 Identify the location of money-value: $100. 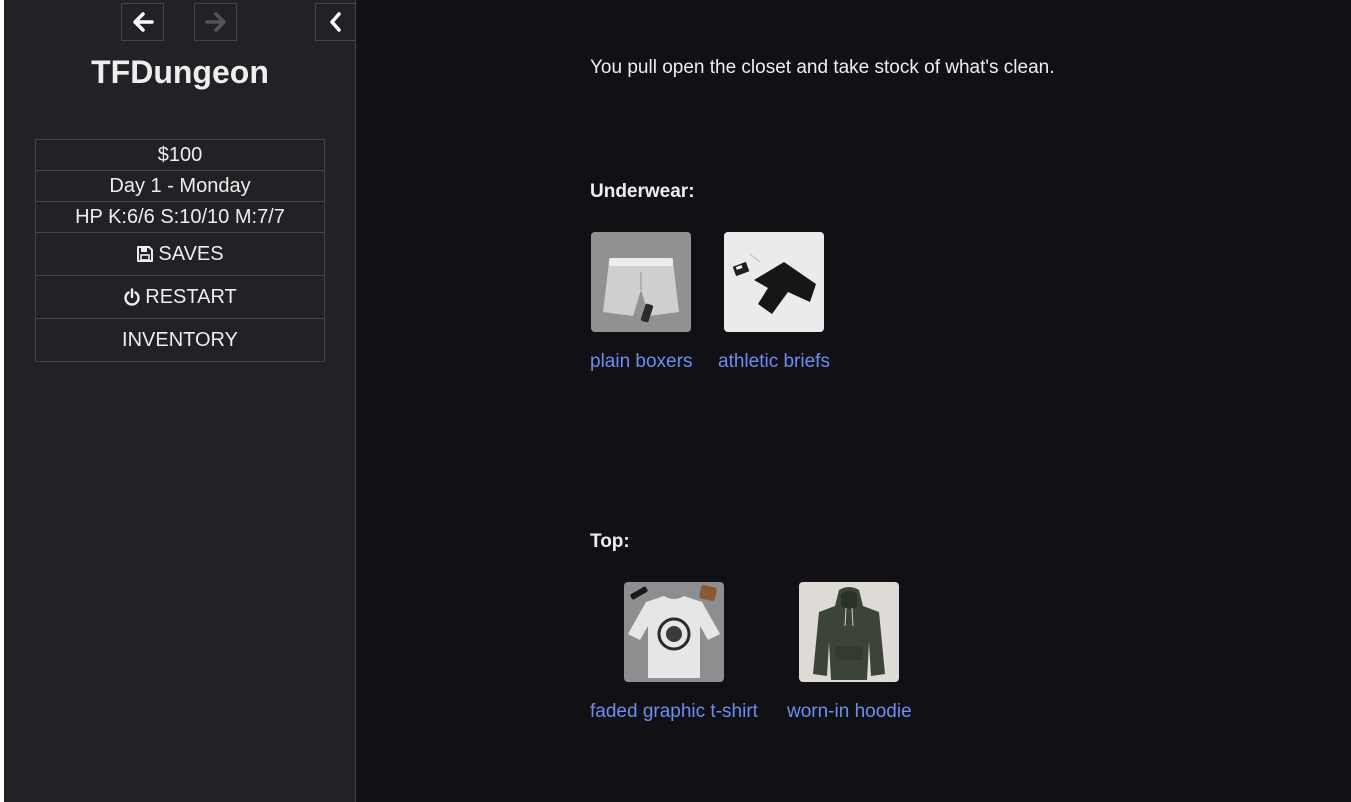
(180, 154).